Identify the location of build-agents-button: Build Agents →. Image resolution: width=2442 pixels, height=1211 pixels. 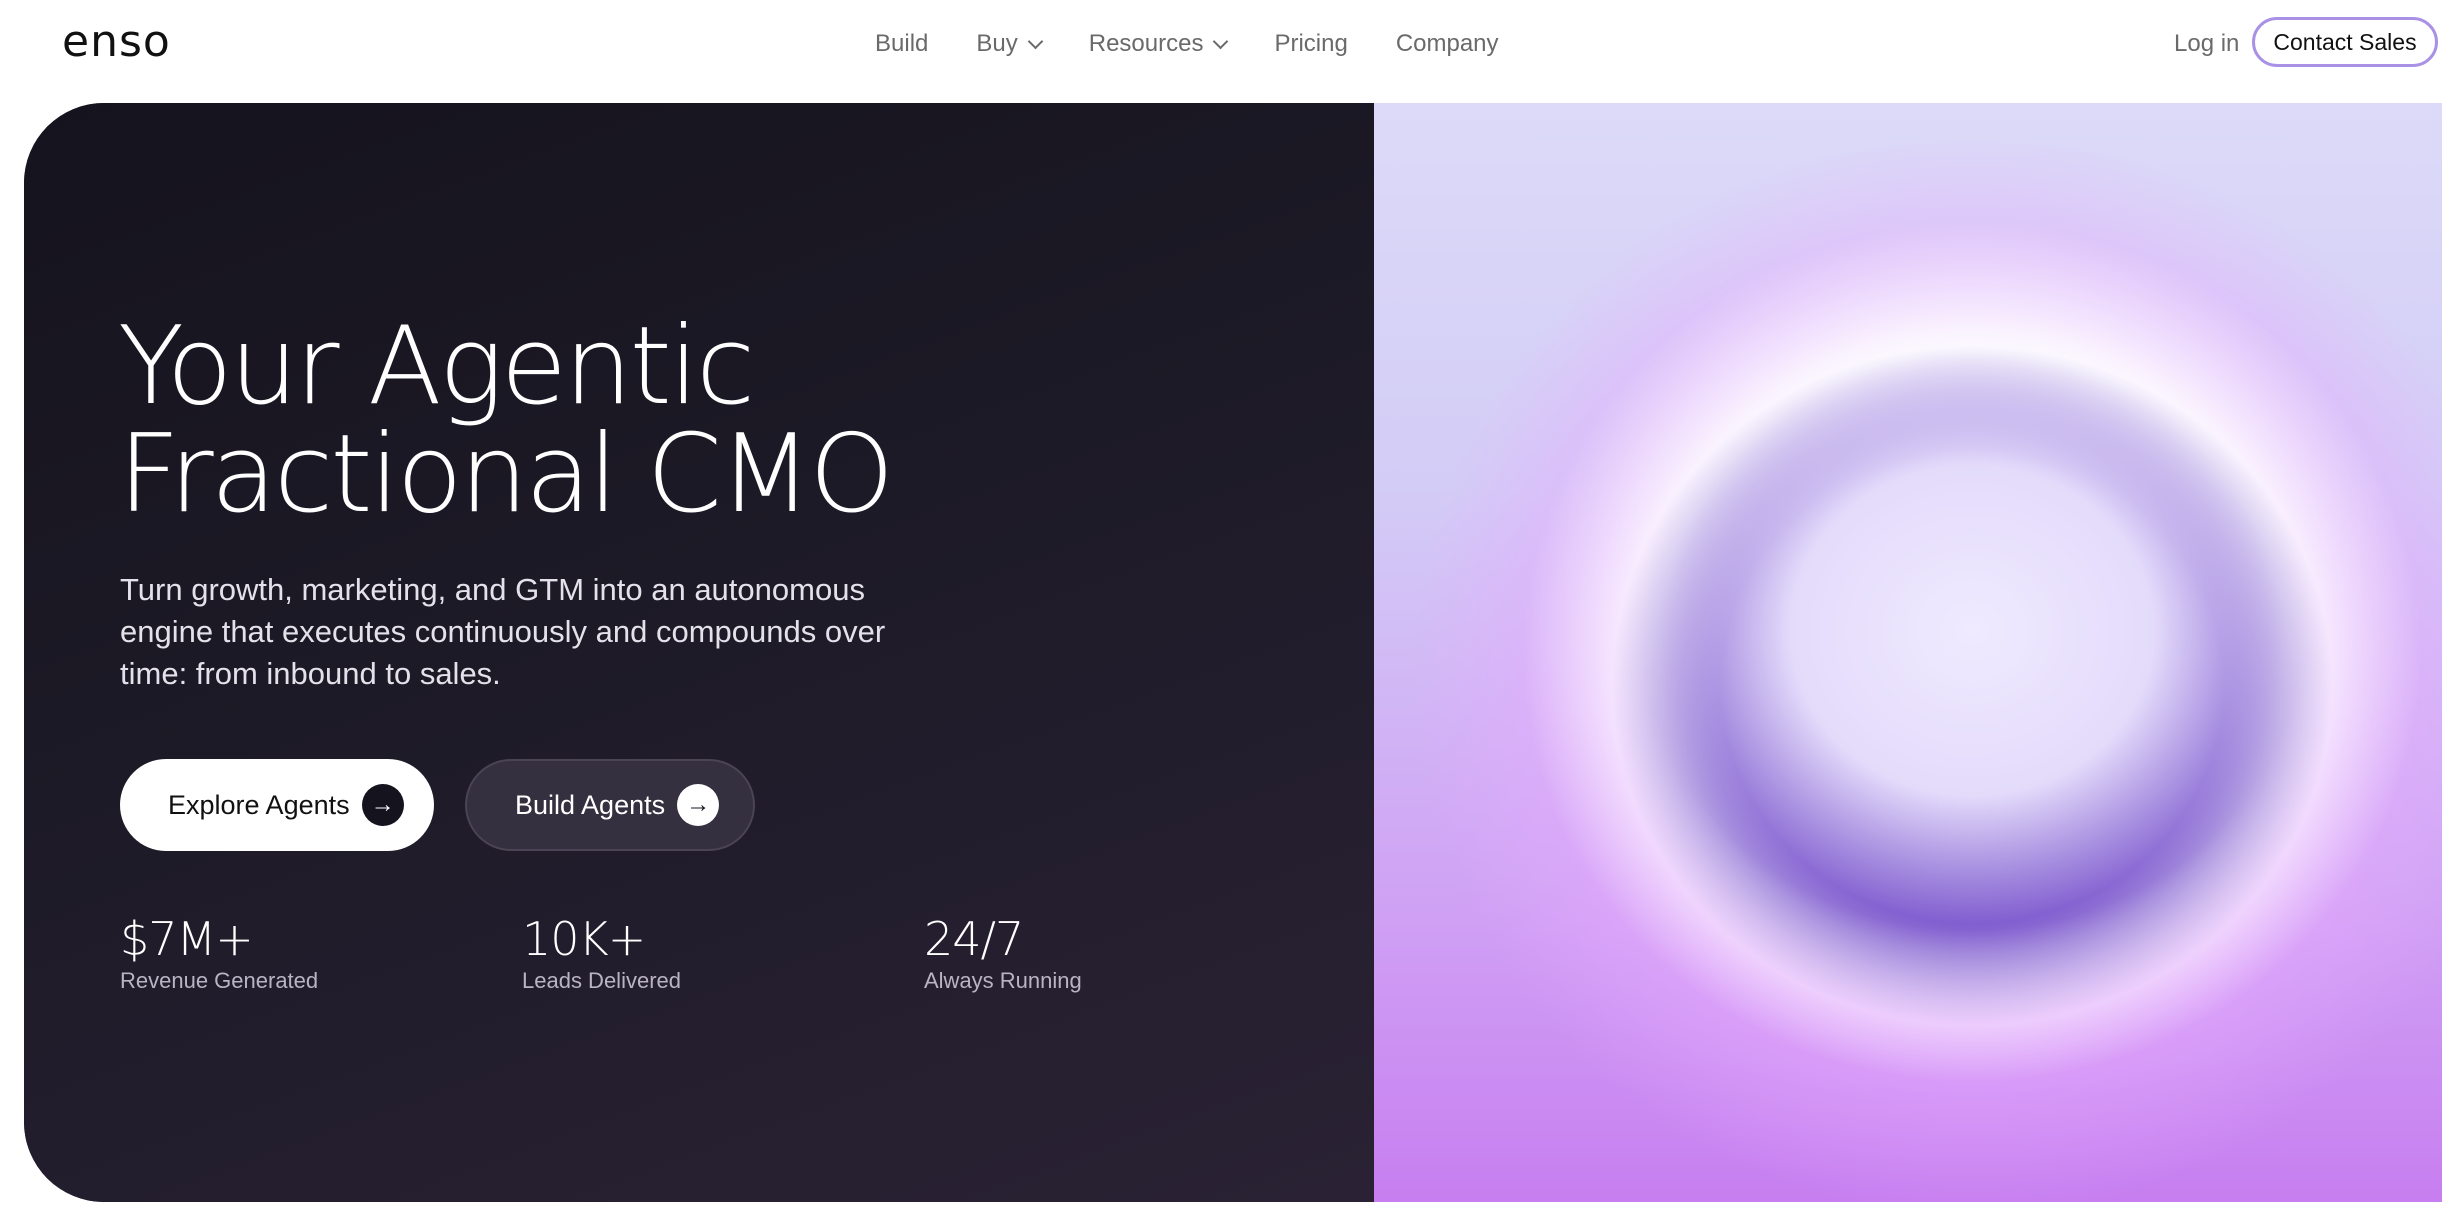
(610, 805).